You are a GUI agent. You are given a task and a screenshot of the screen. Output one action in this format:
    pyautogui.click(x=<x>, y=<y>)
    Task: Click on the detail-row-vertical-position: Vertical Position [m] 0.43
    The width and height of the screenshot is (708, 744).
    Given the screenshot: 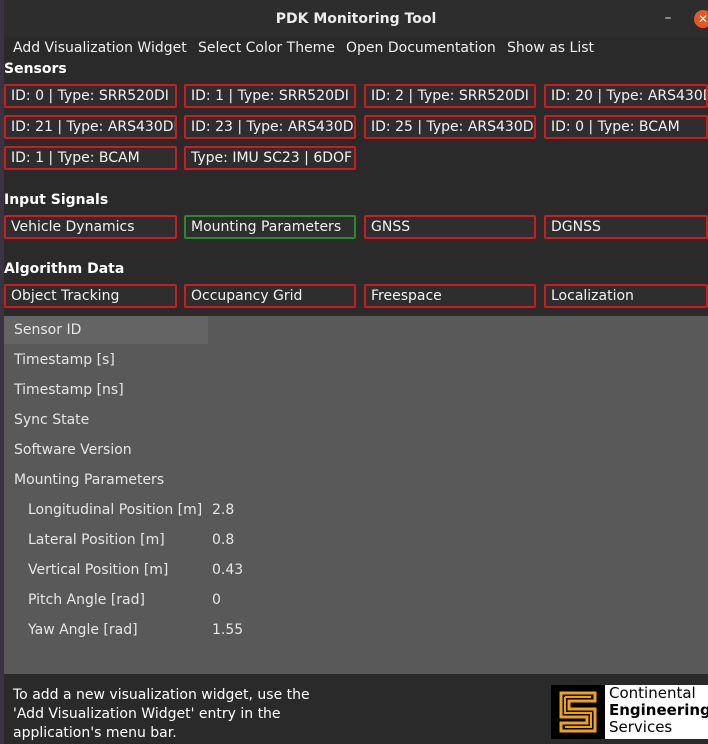 What is the action you would take?
    pyautogui.click(x=356, y=570)
    